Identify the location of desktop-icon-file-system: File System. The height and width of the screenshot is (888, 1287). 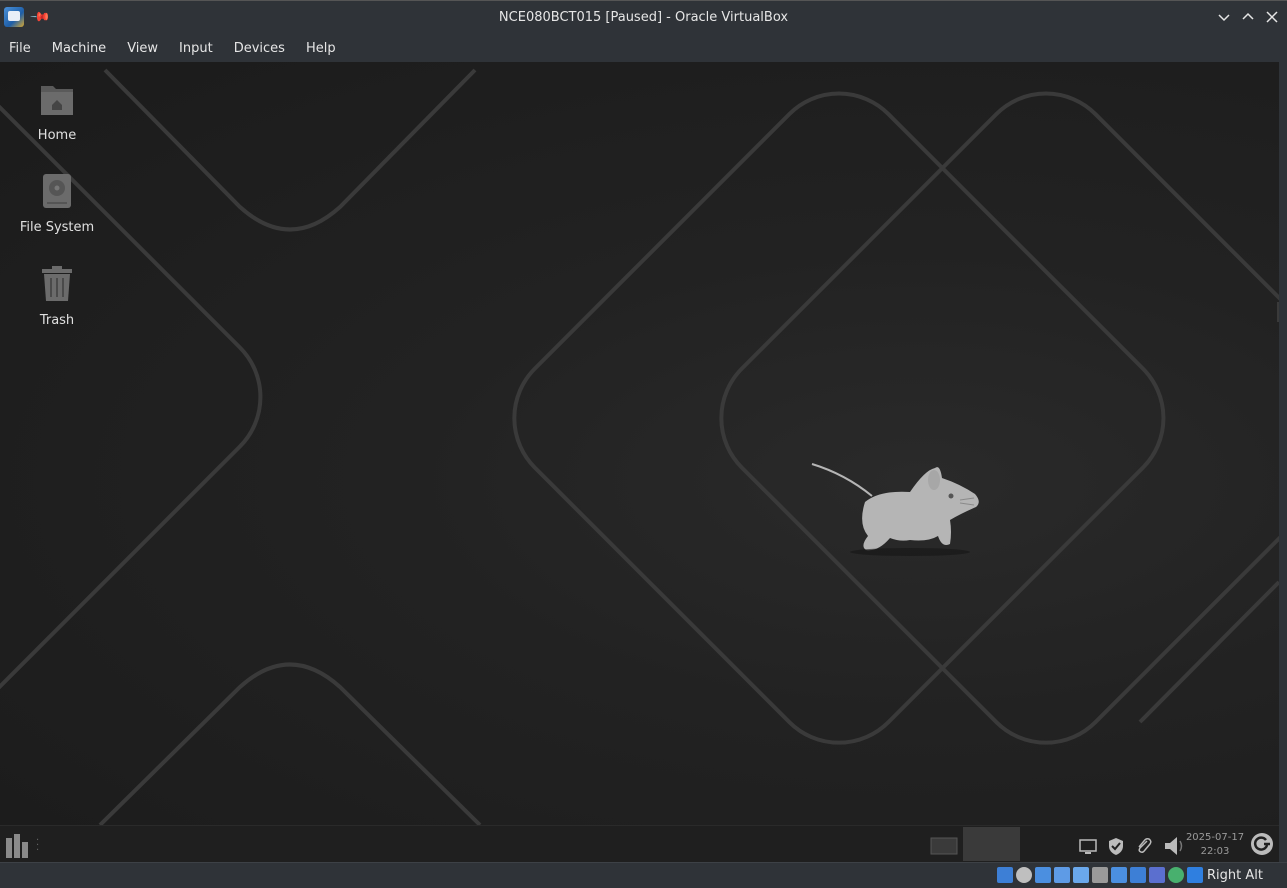
(57, 203).